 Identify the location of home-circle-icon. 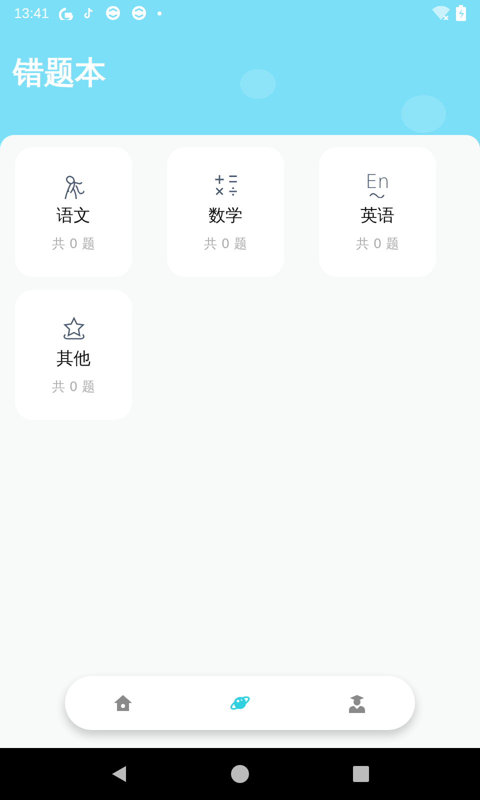
(240, 774).